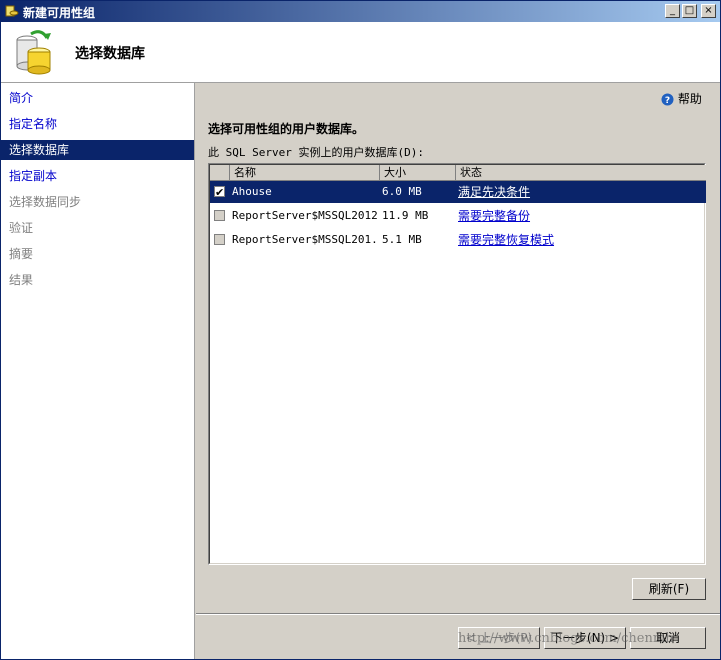 The image size is (721, 660). What do you see at coordinates (494, 216) in the screenshot?
I see `status-link: 需要完整备份` at bounding box center [494, 216].